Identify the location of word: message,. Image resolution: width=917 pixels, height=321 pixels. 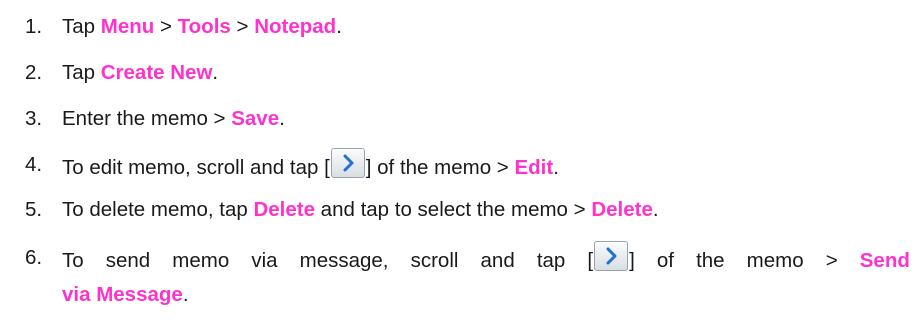
(344, 260).